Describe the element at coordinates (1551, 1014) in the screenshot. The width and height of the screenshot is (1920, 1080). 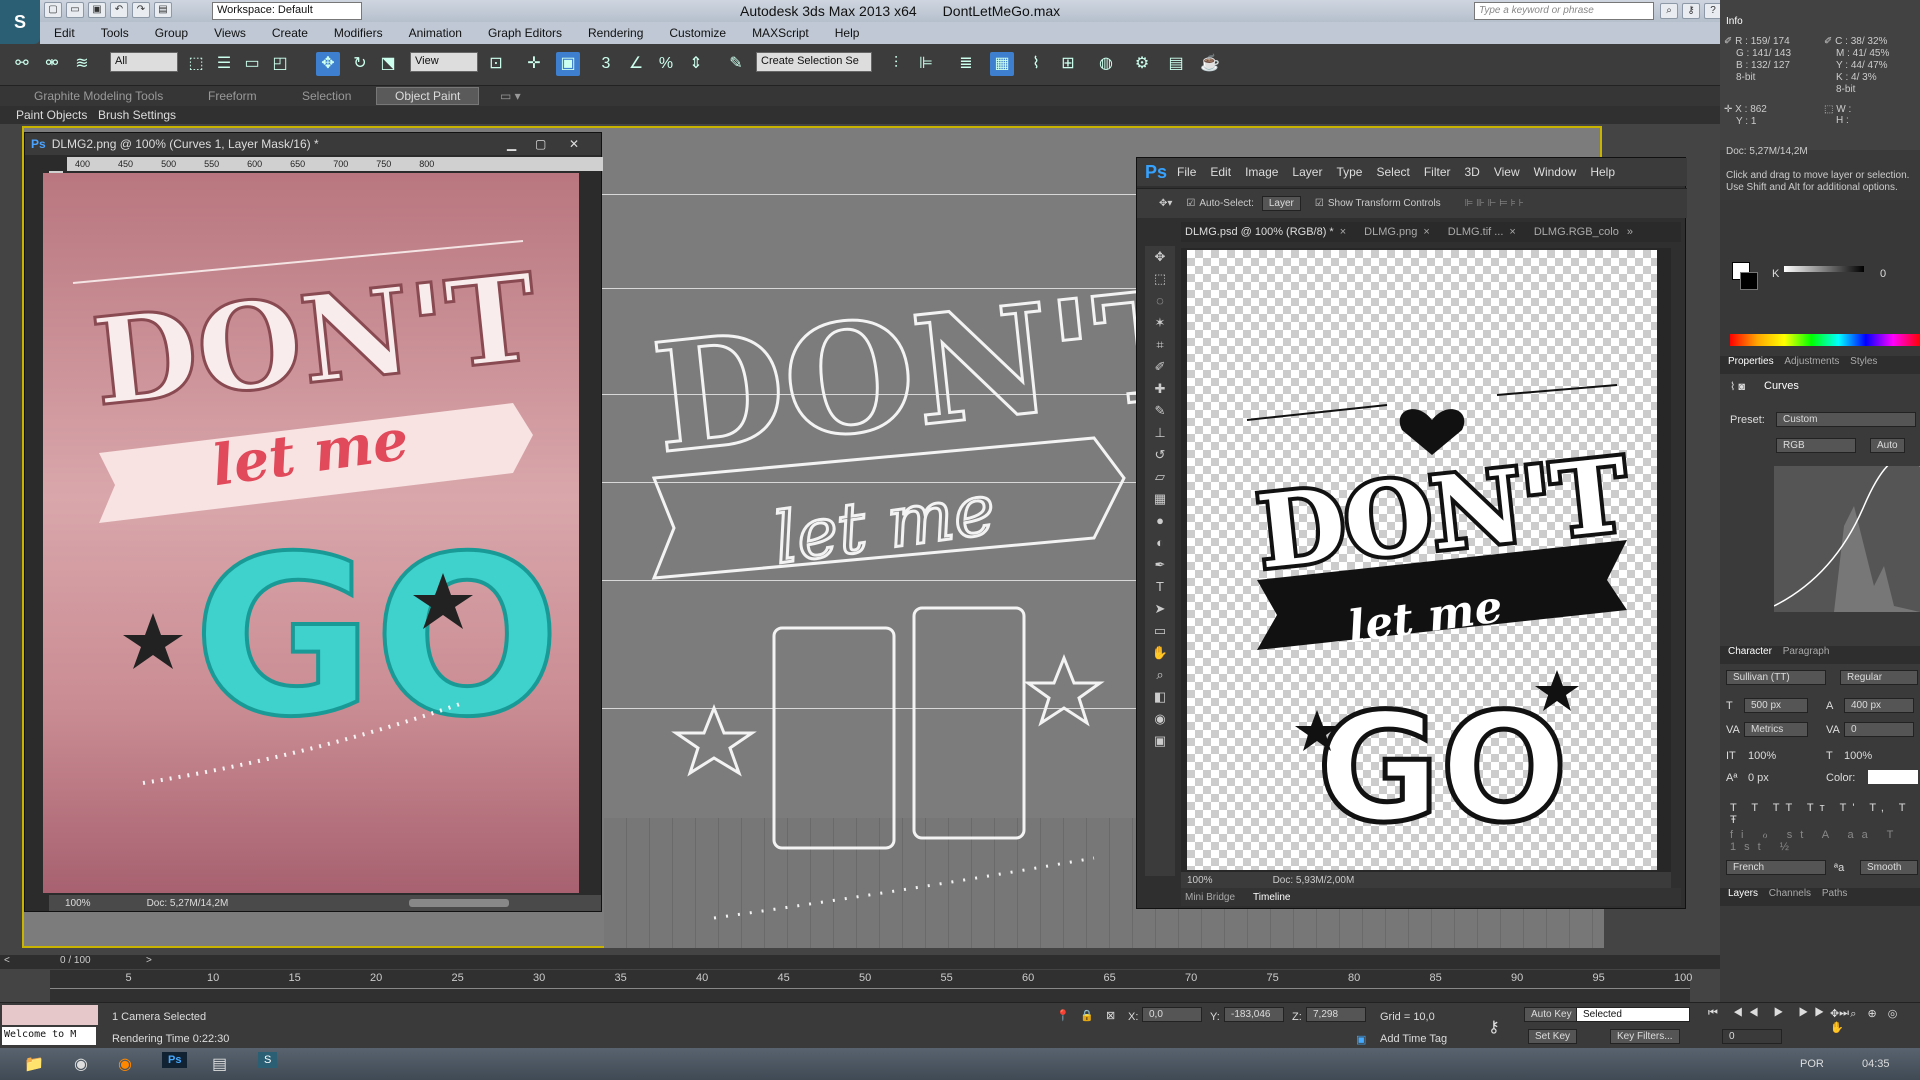
I see `auto-key-button: Auto Key` at that location.